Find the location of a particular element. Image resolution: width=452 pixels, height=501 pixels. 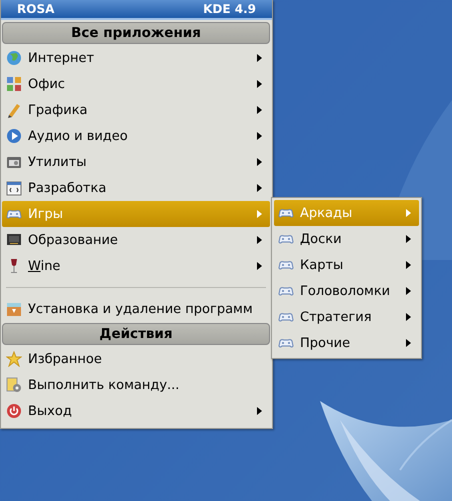

menu-item: Доски is located at coordinates (346, 239).